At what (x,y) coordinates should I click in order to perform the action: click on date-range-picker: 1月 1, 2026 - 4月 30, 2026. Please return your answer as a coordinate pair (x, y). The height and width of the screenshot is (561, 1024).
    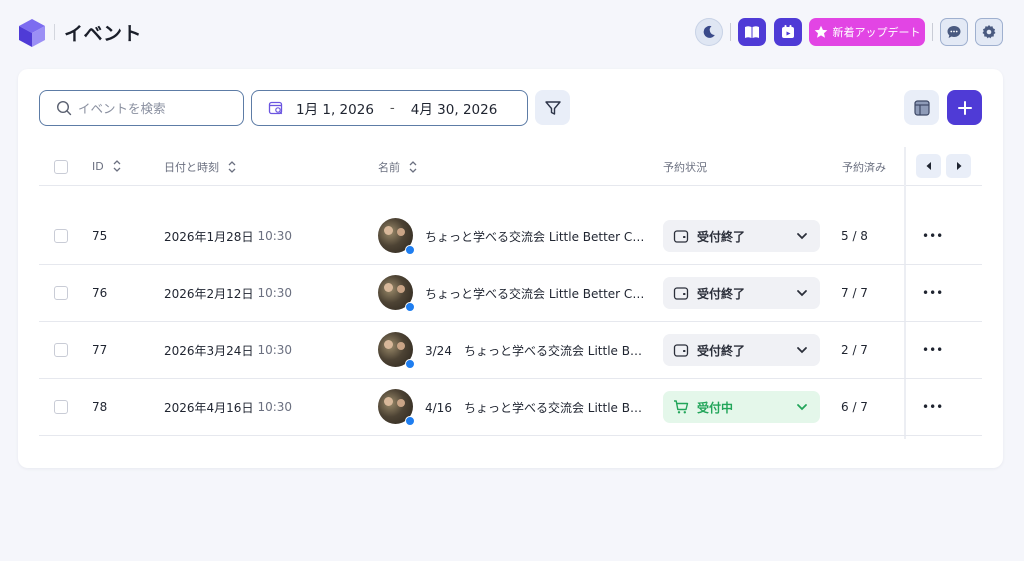
    Looking at the image, I should click on (389, 108).